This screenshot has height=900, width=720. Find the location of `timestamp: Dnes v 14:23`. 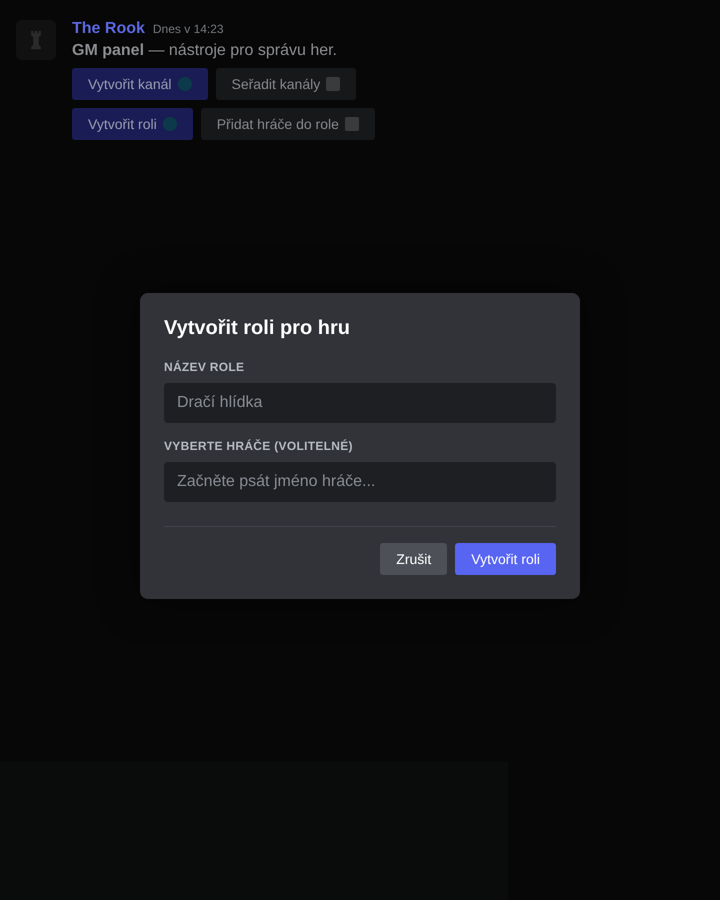

timestamp: Dnes v 14:23 is located at coordinates (188, 29).